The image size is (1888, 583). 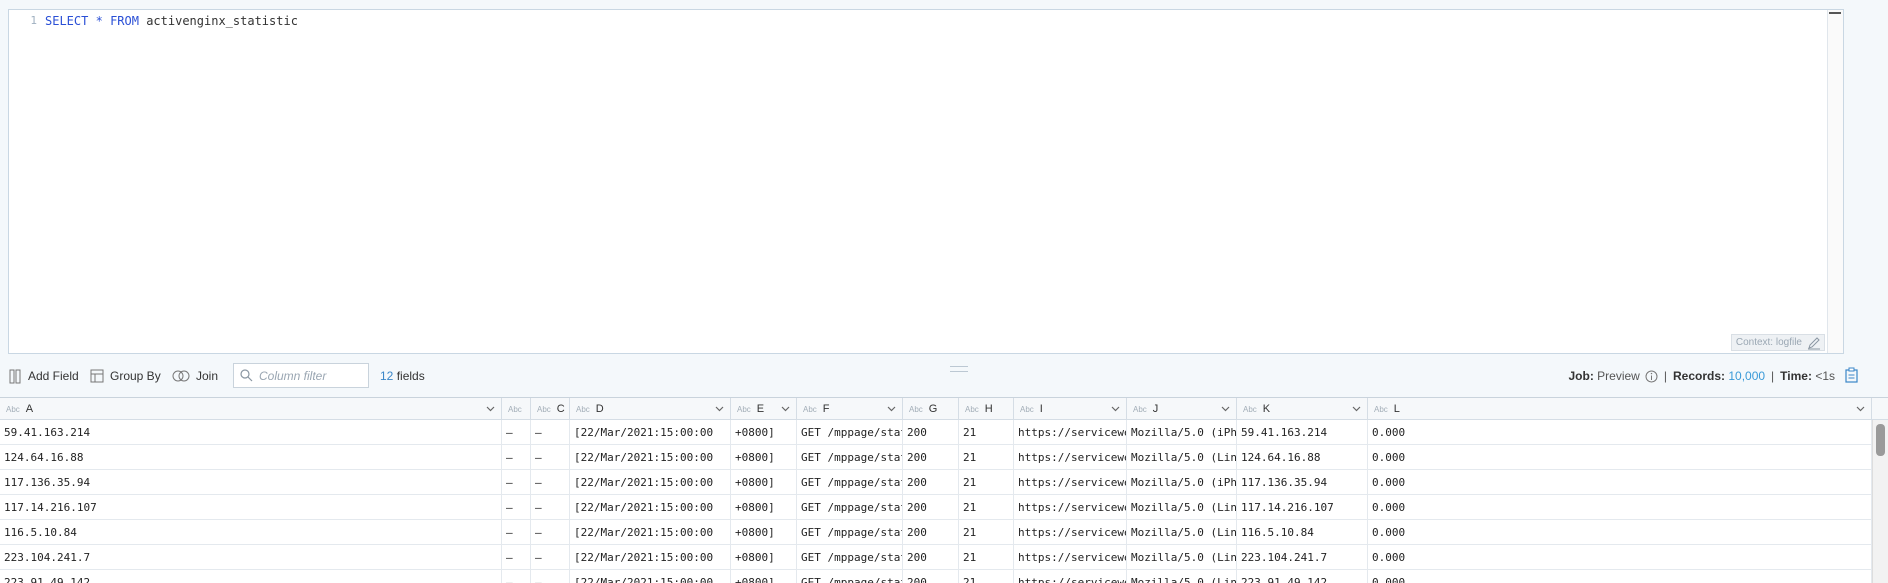 What do you see at coordinates (1302, 457) in the screenshot?
I see `table-cell: 124.64.16.88` at bounding box center [1302, 457].